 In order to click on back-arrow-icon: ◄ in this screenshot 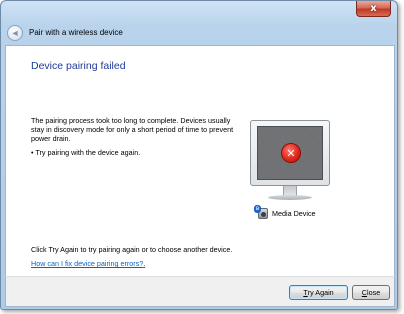, I will do `click(15, 33)`.